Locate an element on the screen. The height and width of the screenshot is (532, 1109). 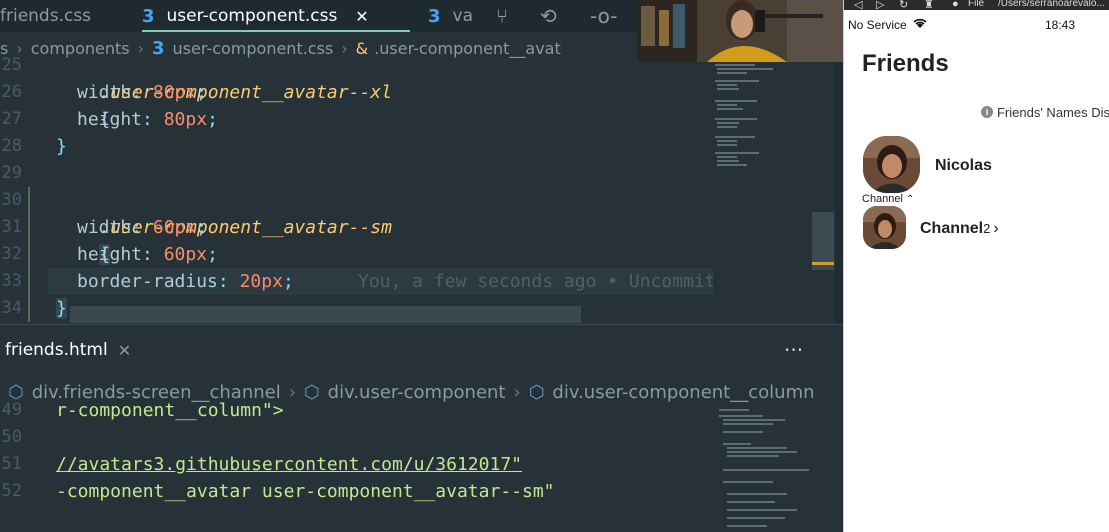
reload-icon: ↻ is located at coordinates (903, 5).